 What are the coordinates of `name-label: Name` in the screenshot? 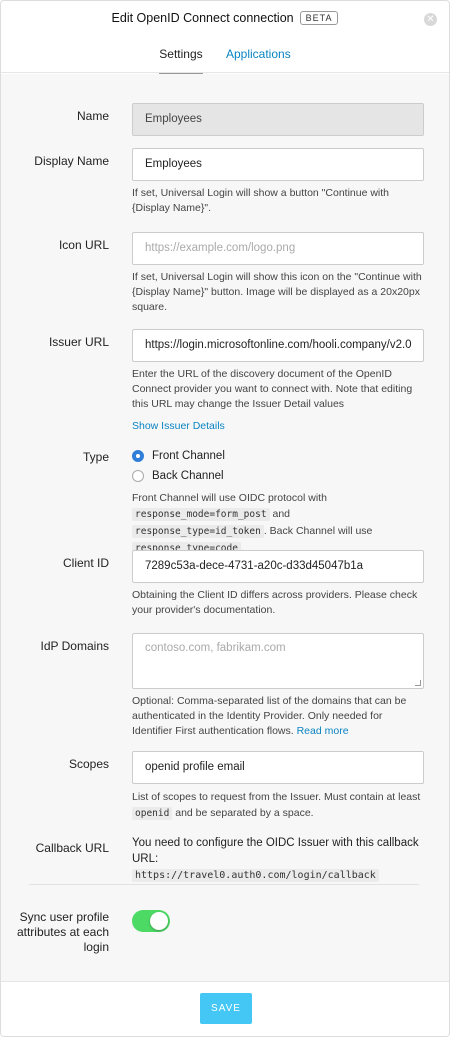 It's located at (92, 116).